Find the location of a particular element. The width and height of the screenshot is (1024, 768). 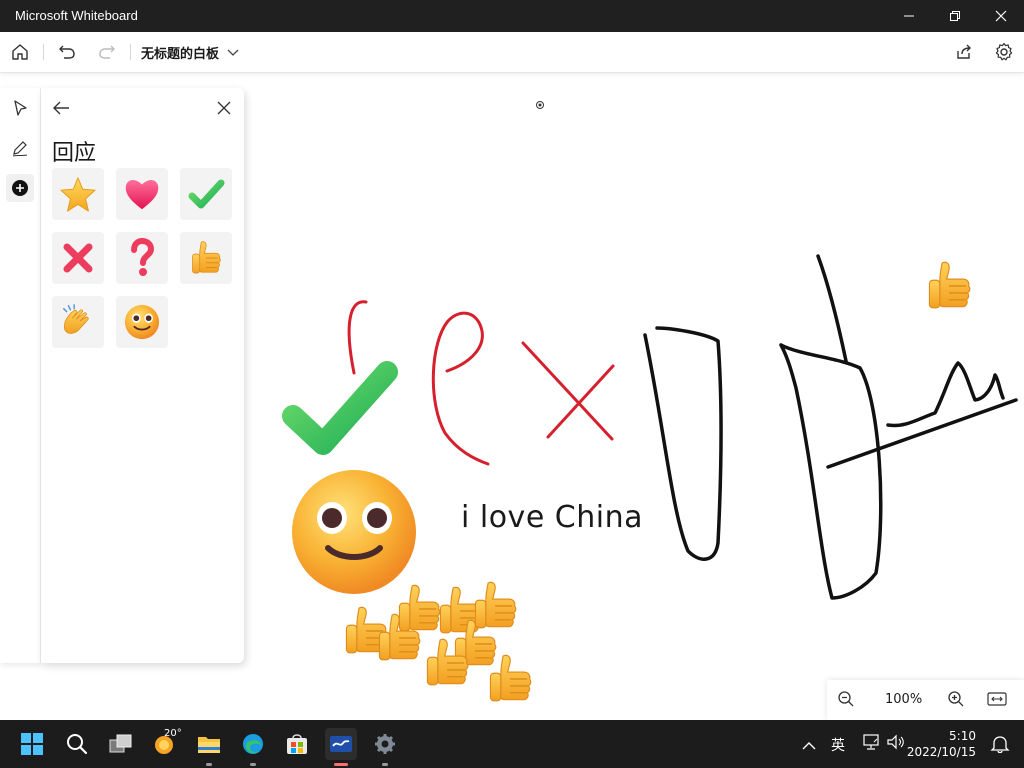

zoom-out-button is located at coordinates (847, 700).